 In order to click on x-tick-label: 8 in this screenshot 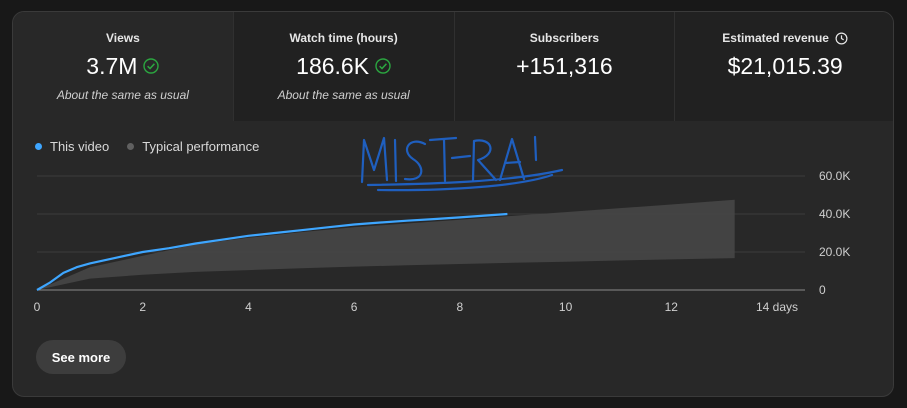, I will do `click(460, 307)`.